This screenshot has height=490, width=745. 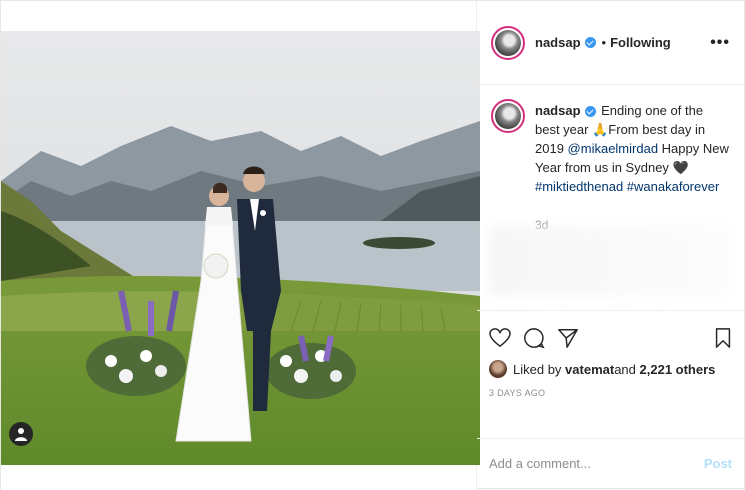 What do you see at coordinates (558, 110) in the screenshot?
I see `caption-username: nadsap` at bounding box center [558, 110].